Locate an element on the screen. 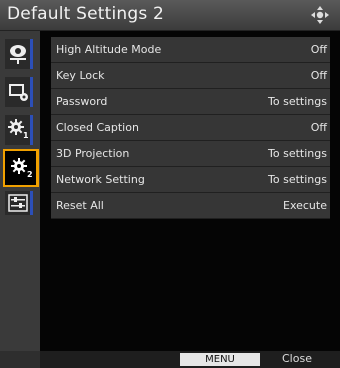 The height and width of the screenshot is (368, 340). sidebar-tab-display is located at coordinates (19, 92).